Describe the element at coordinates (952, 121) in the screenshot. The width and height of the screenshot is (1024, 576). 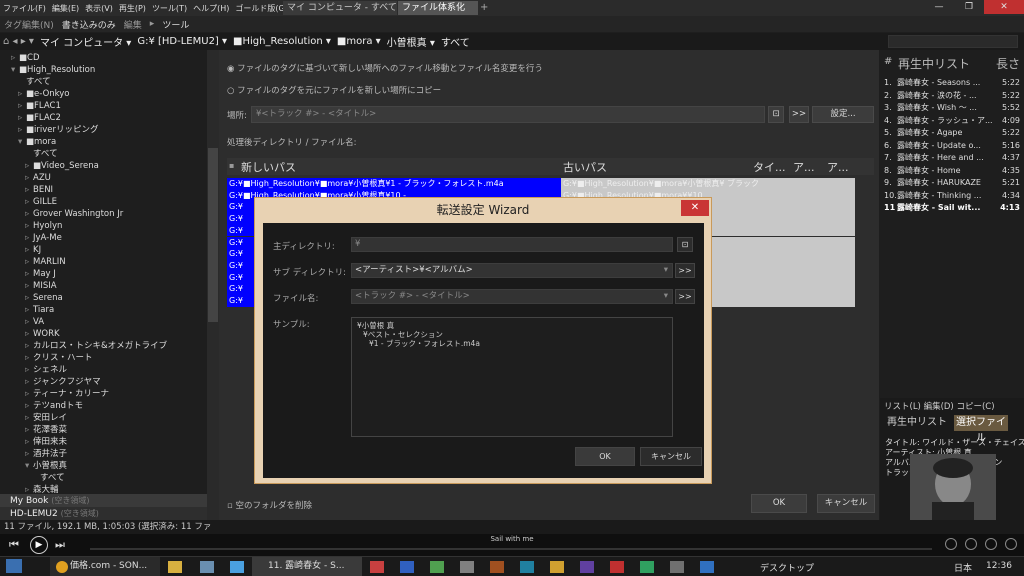
I see `playlist-row: 4. 露崎春女 - ラッシュ・ア... 4:09` at that location.